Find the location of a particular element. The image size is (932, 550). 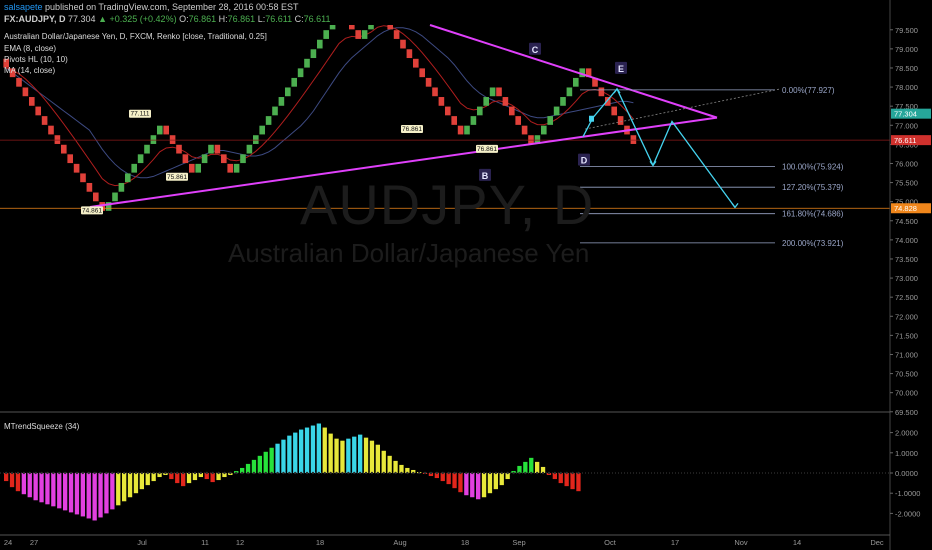

close-value: 76.611 is located at coordinates (317, 19).